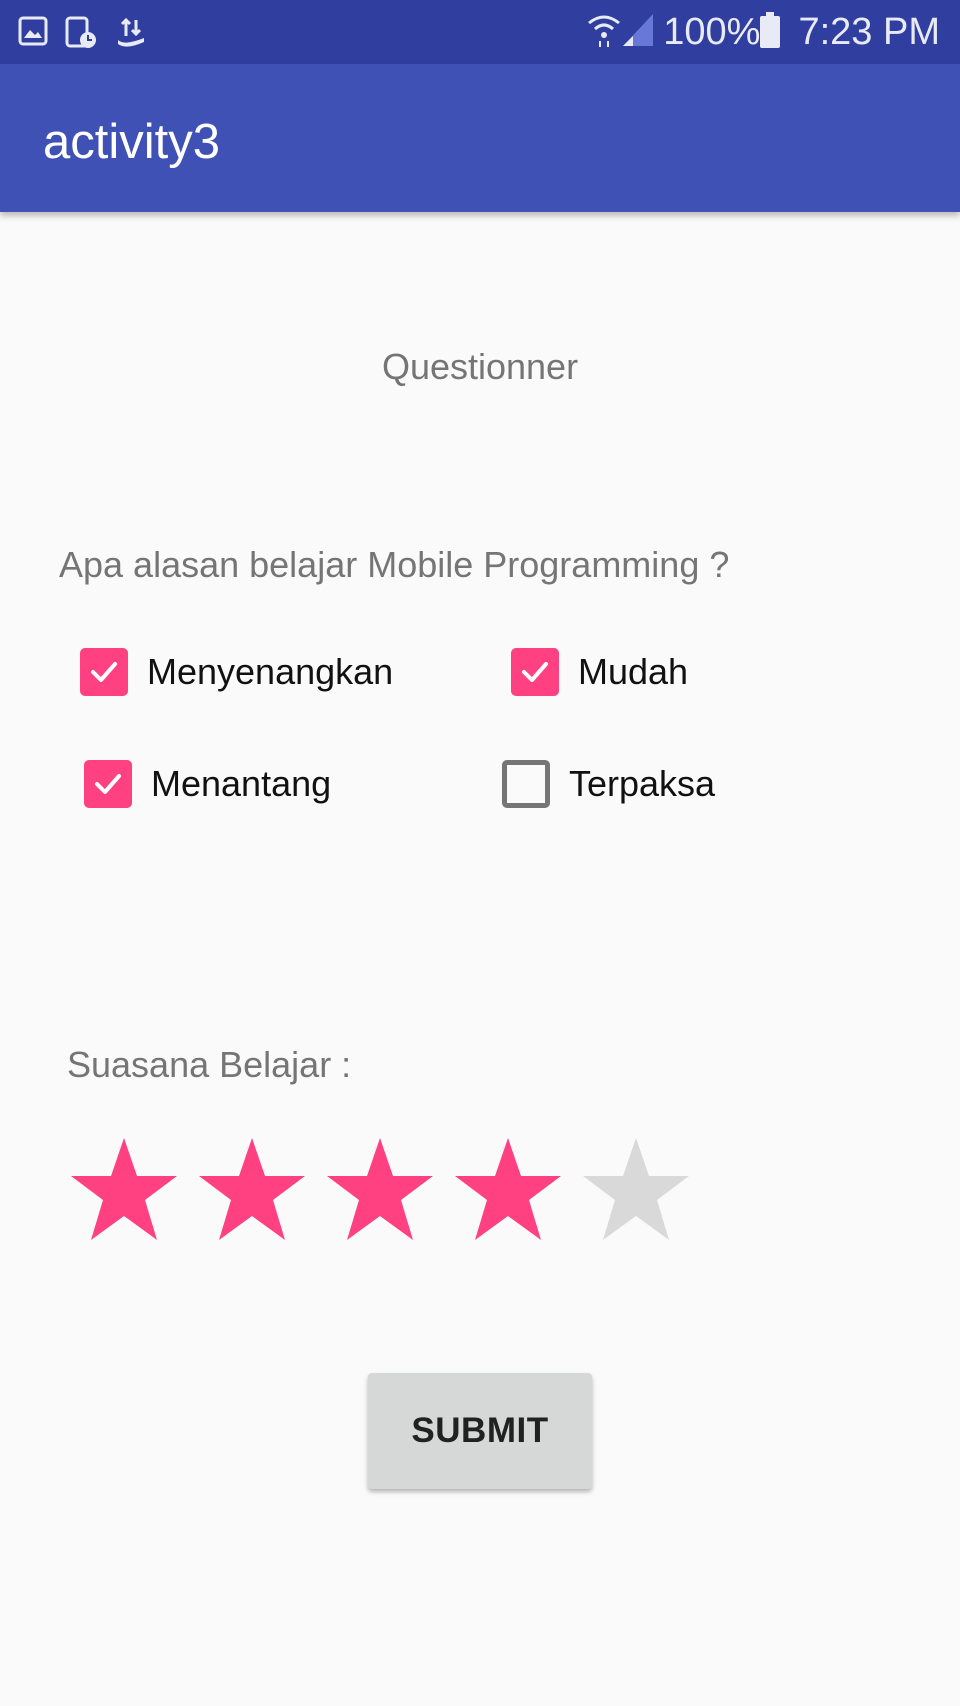 This screenshot has width=960, height=1706. What do you see at coordinates (33, 33) in the screenshot?
I see `gallery-icon` at bounding box center [33, 33].